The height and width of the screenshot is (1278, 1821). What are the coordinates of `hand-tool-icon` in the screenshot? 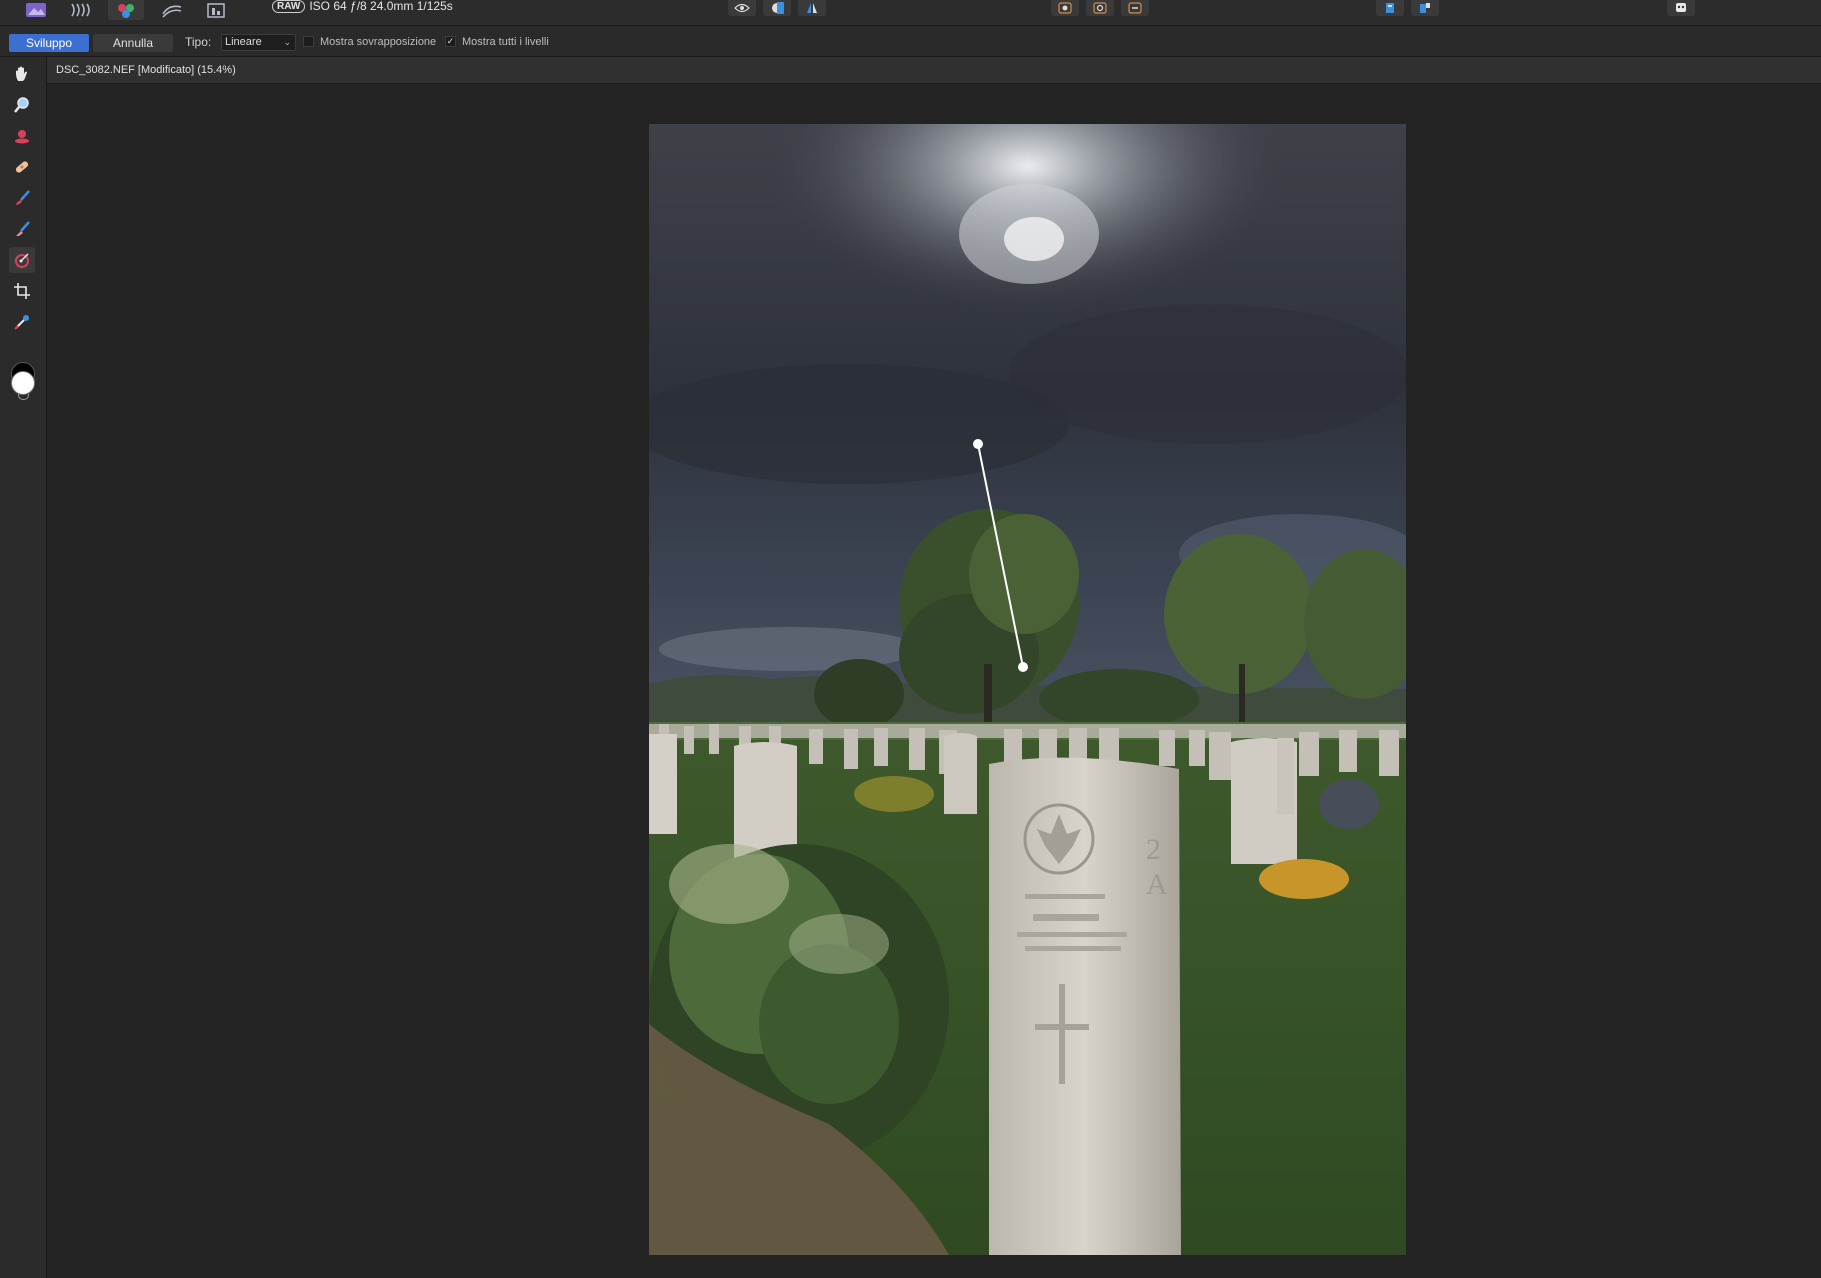 It's located at (22, 74).